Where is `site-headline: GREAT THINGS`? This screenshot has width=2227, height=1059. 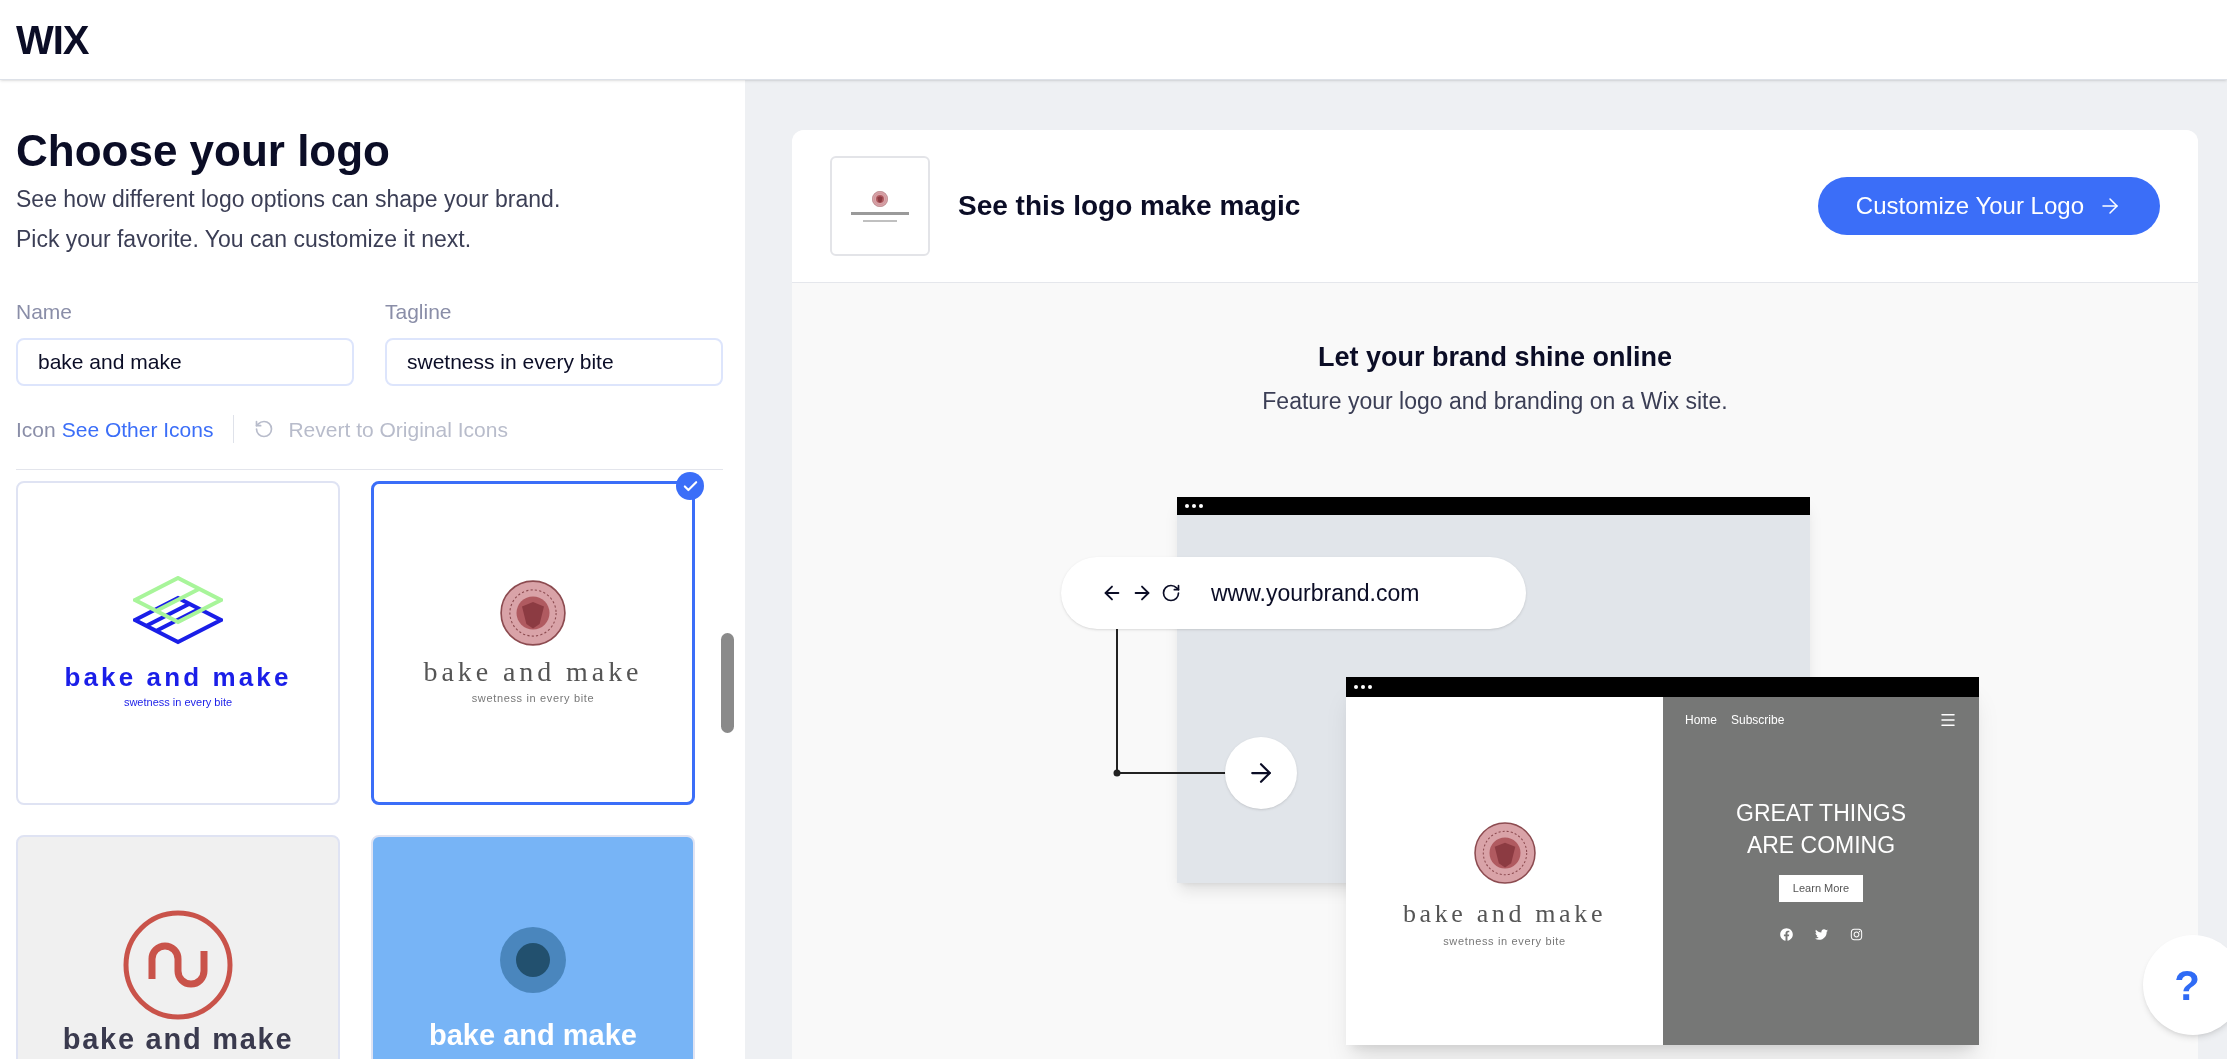
site-headline: GREAT THINGS is located at coordinates (1821, 813).